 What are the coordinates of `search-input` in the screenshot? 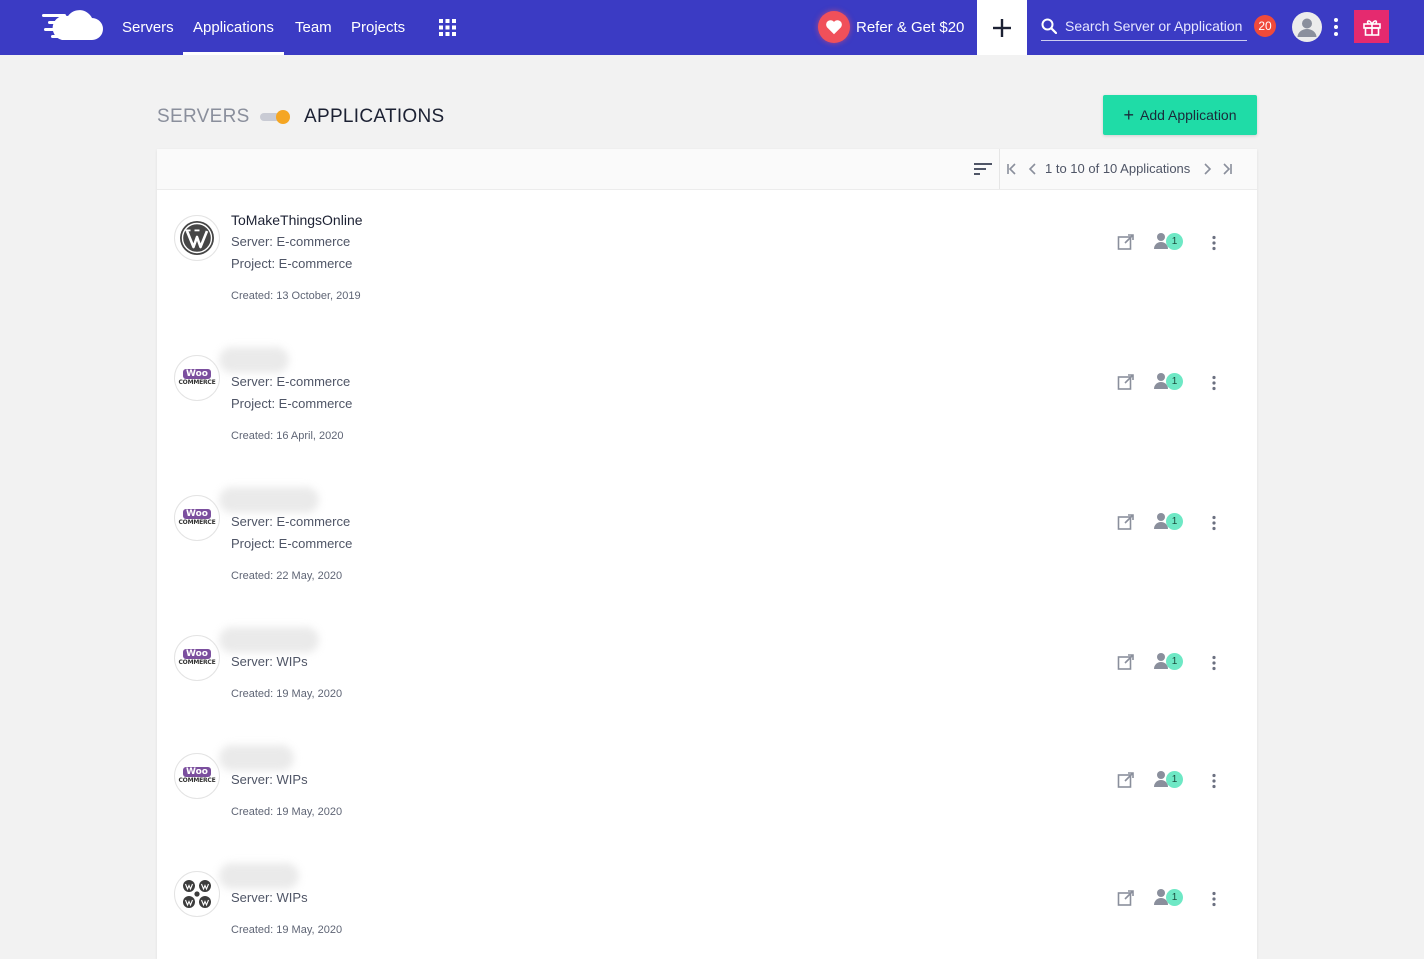 It's located at (1155, 26).